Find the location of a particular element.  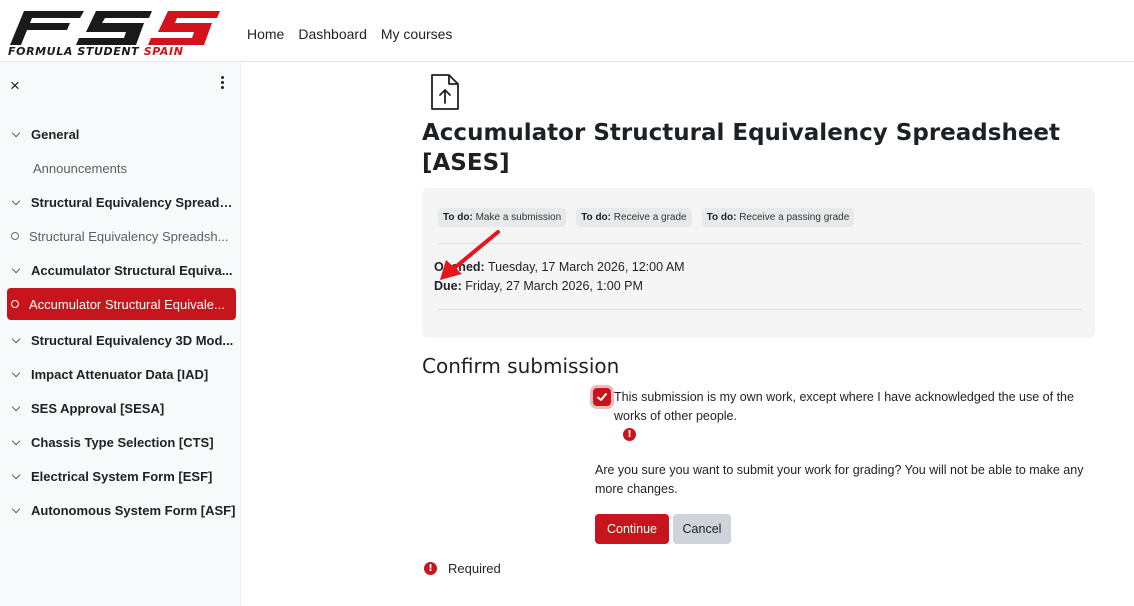

primary-navigation: Home Dashboard My courses is located at coordinates (349, 34).